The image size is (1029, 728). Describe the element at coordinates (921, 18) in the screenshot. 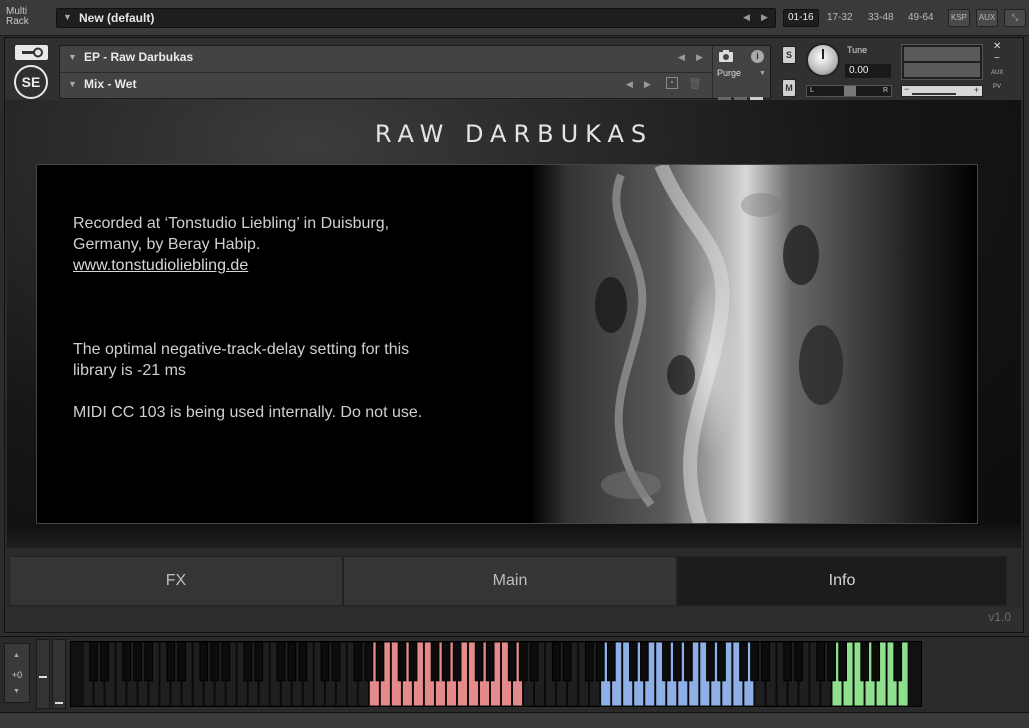

I see `page-tab-49-64: 49-64` at that location.